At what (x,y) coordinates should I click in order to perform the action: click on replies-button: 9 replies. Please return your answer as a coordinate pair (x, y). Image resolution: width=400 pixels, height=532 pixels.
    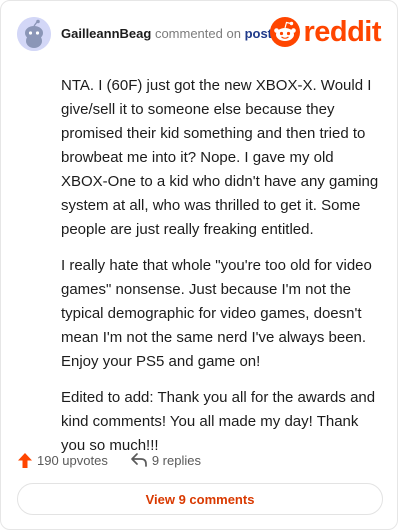
    Looking at the image, I should click on (165, 460).